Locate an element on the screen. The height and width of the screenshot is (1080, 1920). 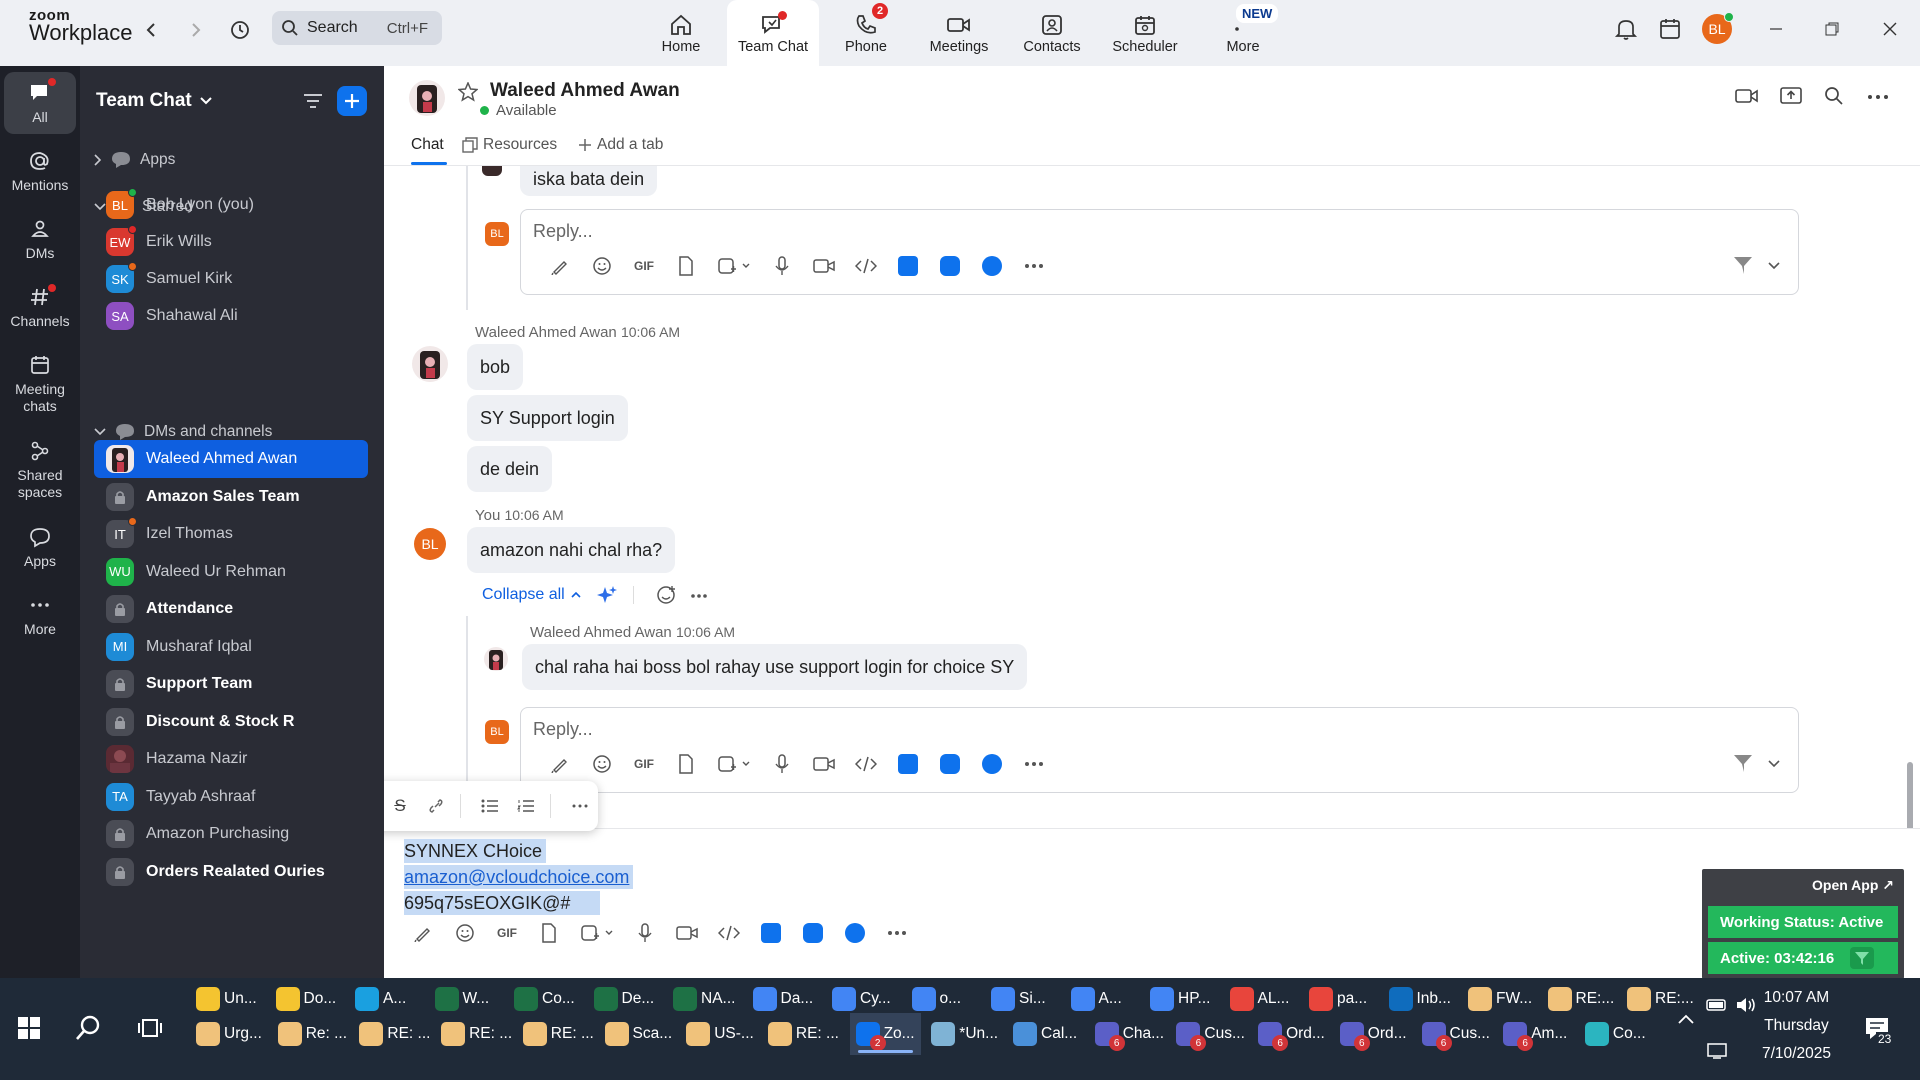
windows-start-icon is located at coordinates (29, 1028).